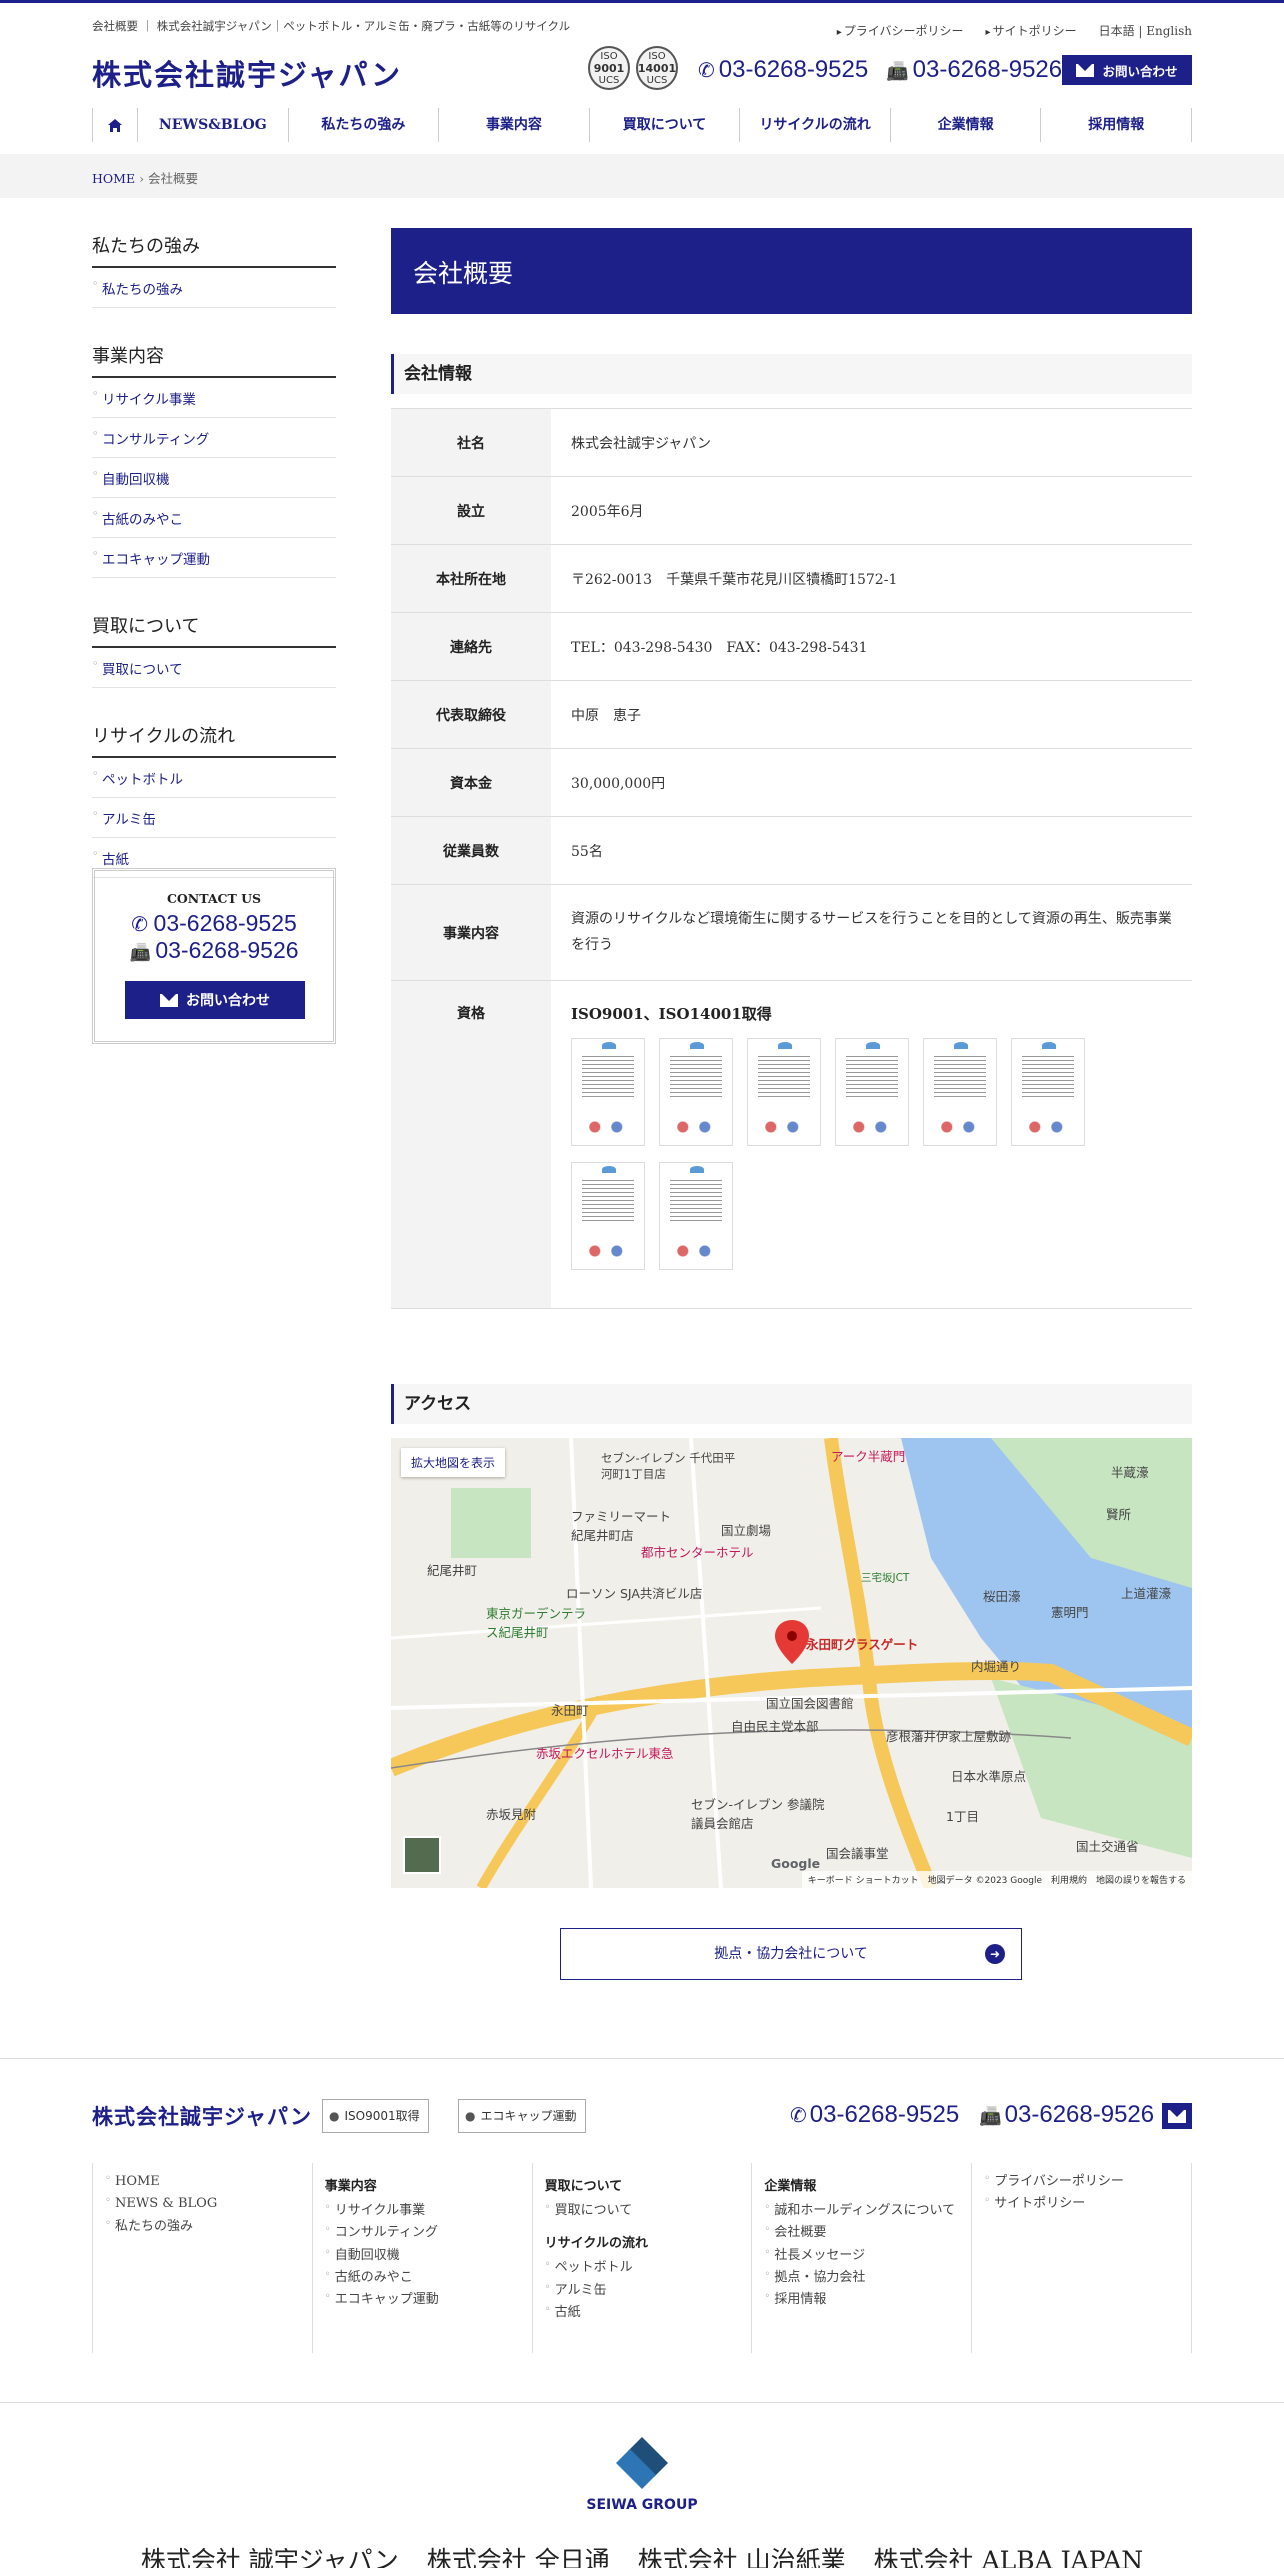  Describe the element at coordinates (861, 2300) in the screenshot. I see `footer-link: 採用情報` at that location.